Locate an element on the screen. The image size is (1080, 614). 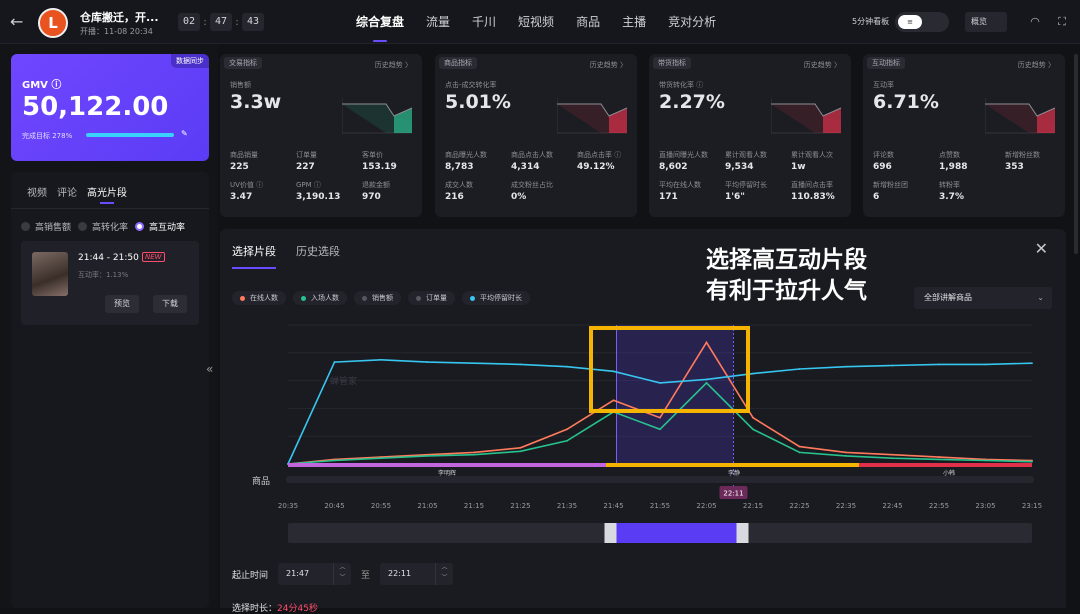
start-time-input: 21:47 ︿ ﹀ is located at coordinates (315, 574).